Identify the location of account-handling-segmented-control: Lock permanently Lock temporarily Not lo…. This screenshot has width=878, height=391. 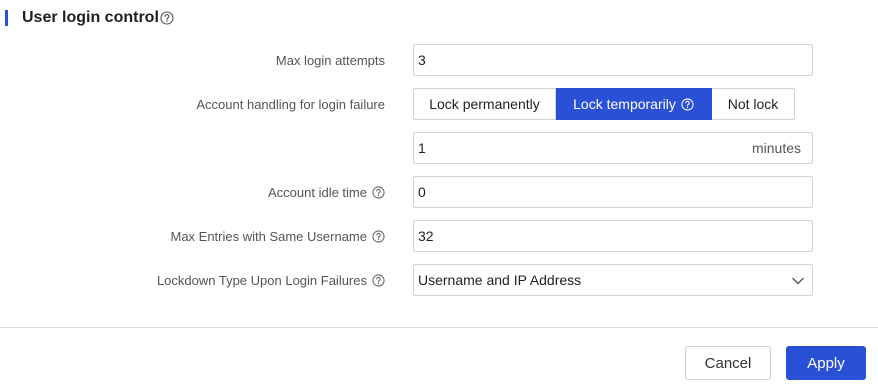
(604, 104).